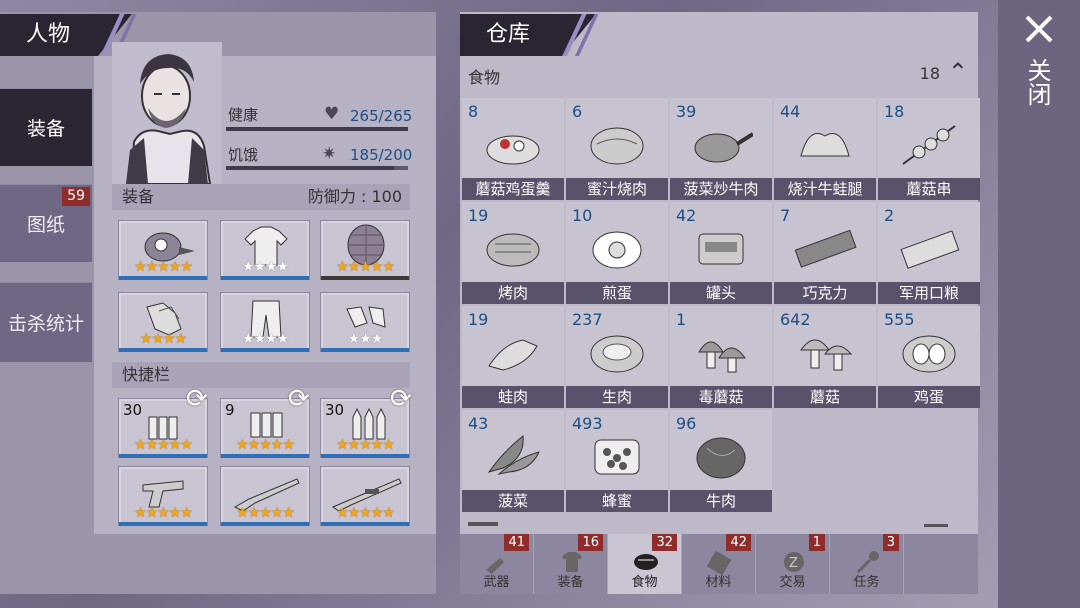  Describe the element at coordinates (645, 564) in the screenshot. I see `tab-meat: 32 食物` at that location.